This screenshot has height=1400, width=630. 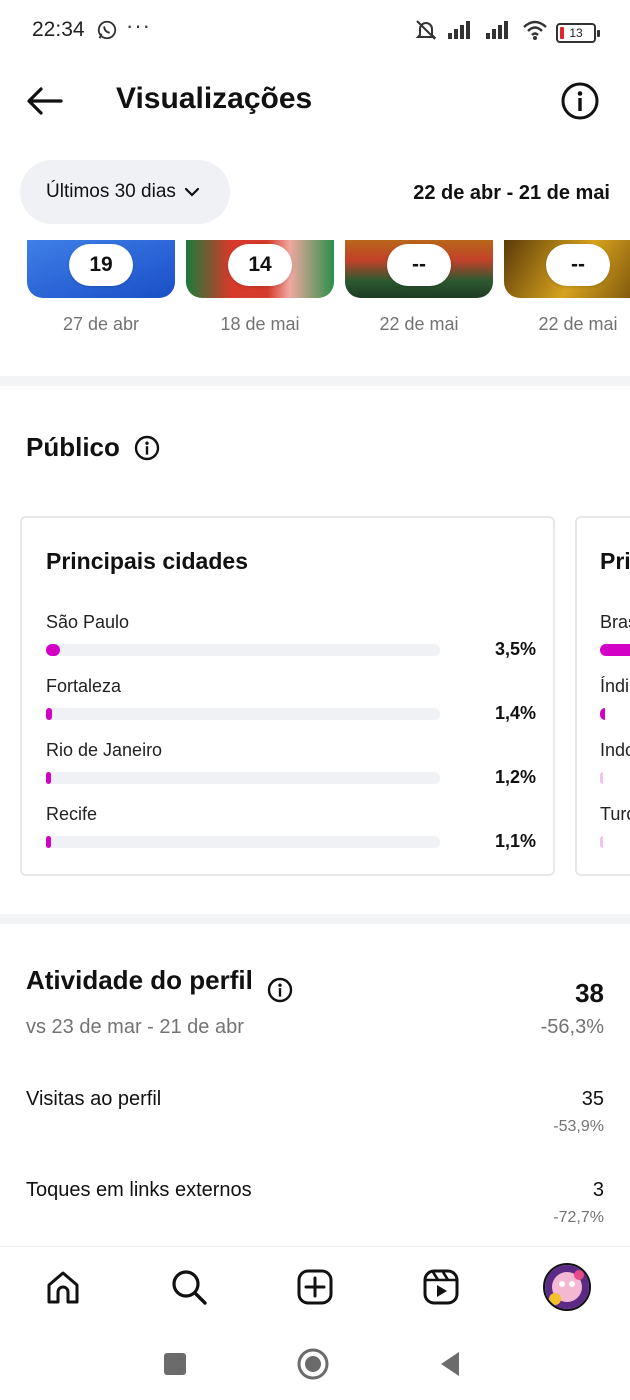 What do you see at coordinates (426, 32) in the screenshot?
I see `mute-icon` at bounding box center [426, 32].